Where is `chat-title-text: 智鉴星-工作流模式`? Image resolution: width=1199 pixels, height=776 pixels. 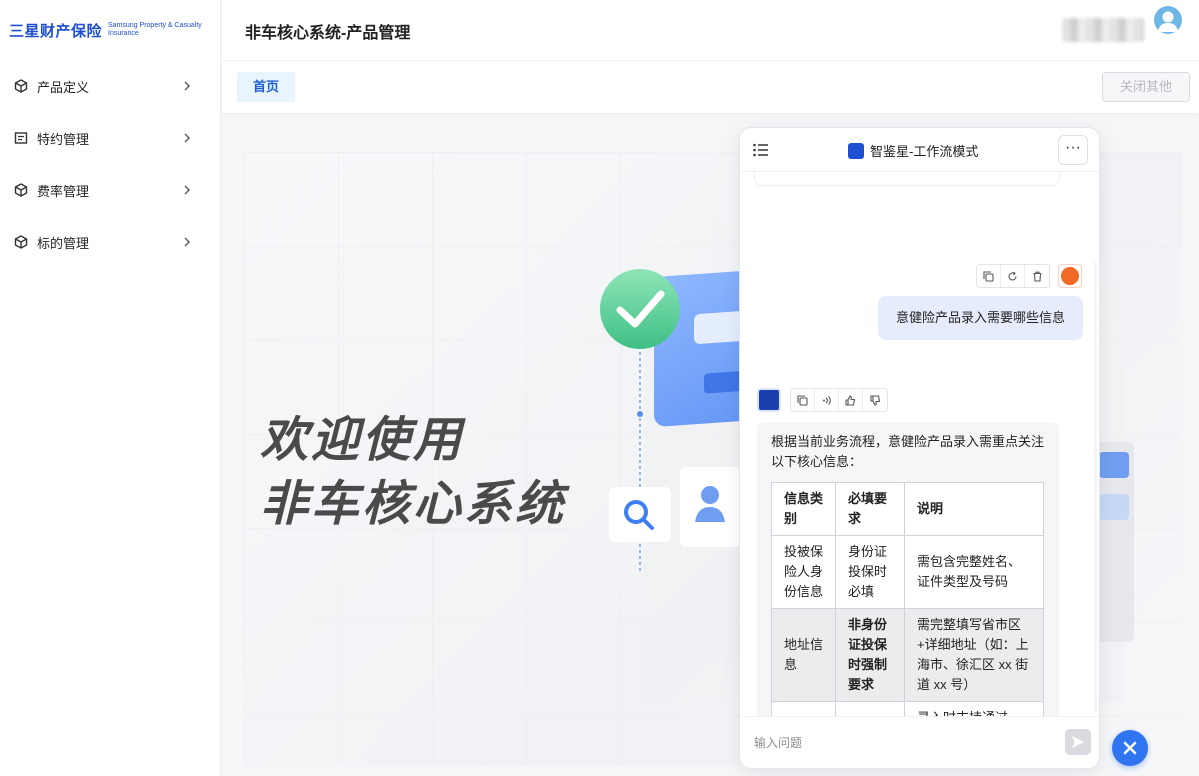
chat-title-text: 智鉴星-工作流模式 is located at coordinates (924, 151).